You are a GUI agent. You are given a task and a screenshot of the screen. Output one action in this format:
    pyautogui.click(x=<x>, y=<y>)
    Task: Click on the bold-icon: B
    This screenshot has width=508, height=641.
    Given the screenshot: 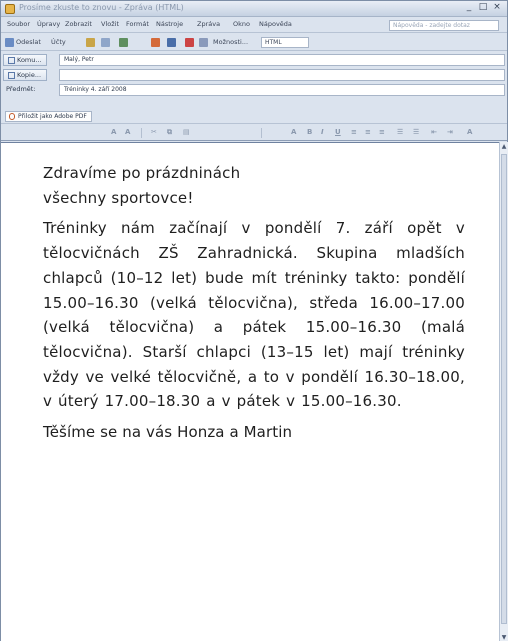 What is the action you would take?
    pyautogui.click(x=309, y=132)
    